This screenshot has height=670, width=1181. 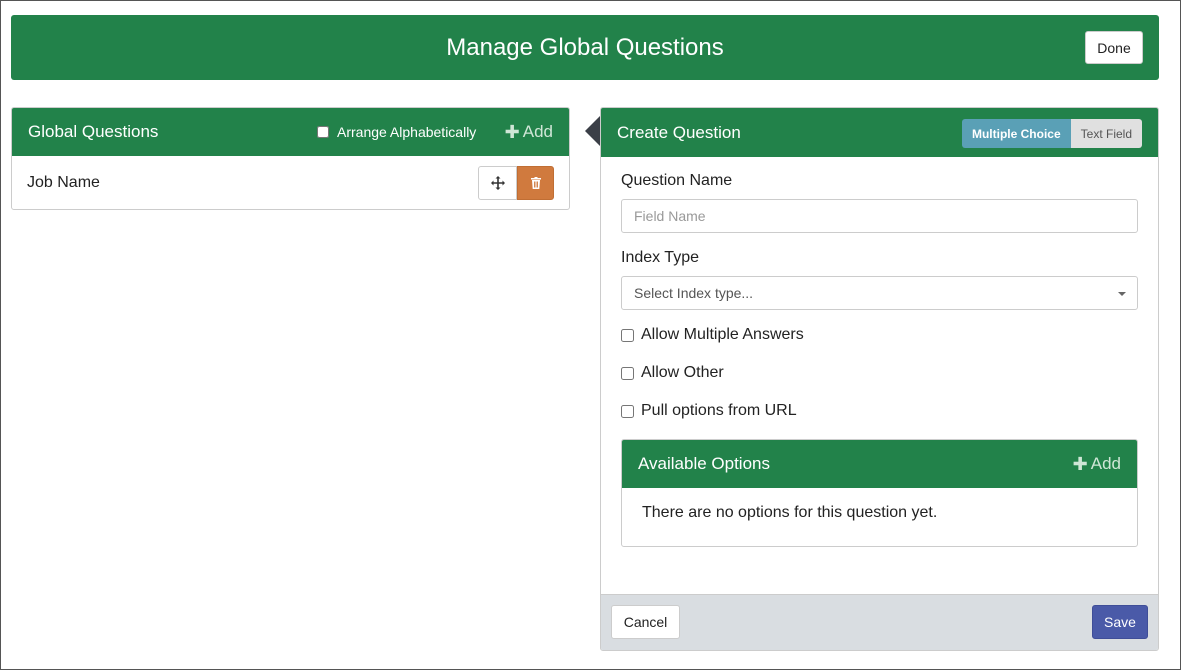 I want to click on global-questions-title: Global Questions, so click(x=93, y=131).